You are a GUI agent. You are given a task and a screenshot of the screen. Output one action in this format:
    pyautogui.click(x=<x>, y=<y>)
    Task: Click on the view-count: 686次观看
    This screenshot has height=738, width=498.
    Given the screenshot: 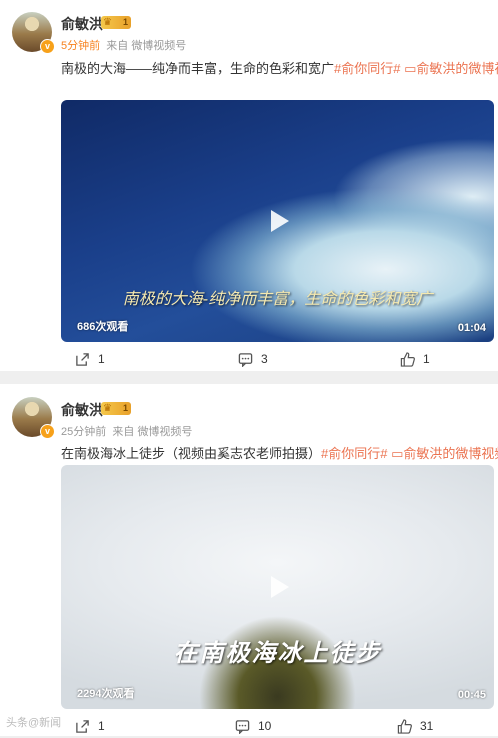 What is the action you would take?
    pyautogui.click(x=103, y=327)
    